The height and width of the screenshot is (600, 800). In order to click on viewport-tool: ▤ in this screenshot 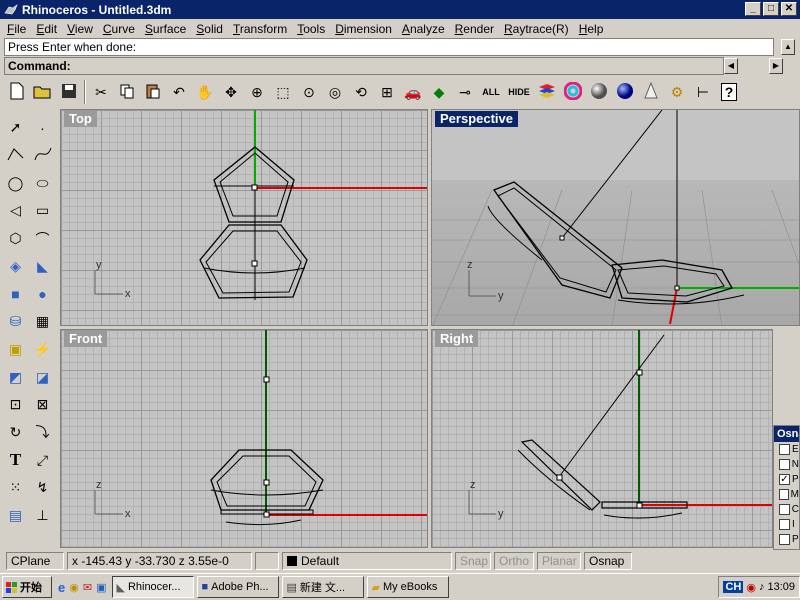, I will do `click(15, 516)`.